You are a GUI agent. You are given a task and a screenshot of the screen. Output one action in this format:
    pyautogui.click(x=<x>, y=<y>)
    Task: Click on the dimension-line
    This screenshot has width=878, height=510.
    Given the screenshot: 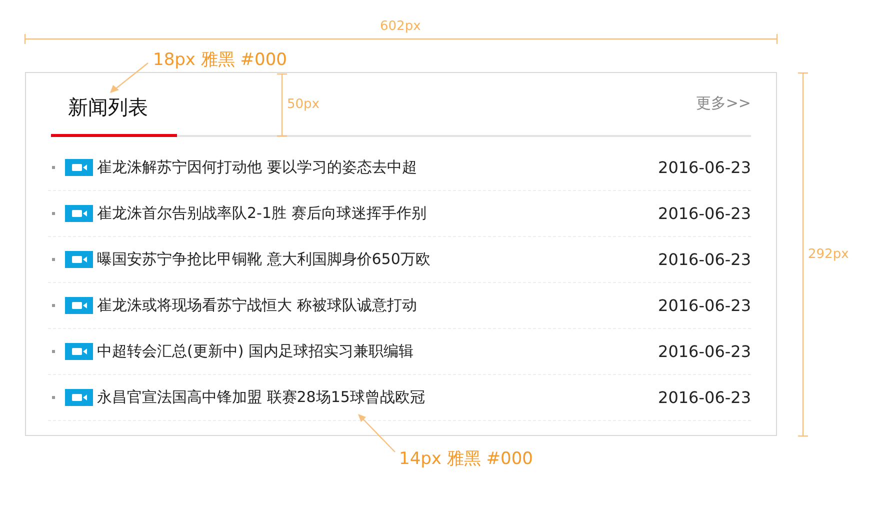 What is the action you would take?
    pyautogui.click(x=282, y=105)
    